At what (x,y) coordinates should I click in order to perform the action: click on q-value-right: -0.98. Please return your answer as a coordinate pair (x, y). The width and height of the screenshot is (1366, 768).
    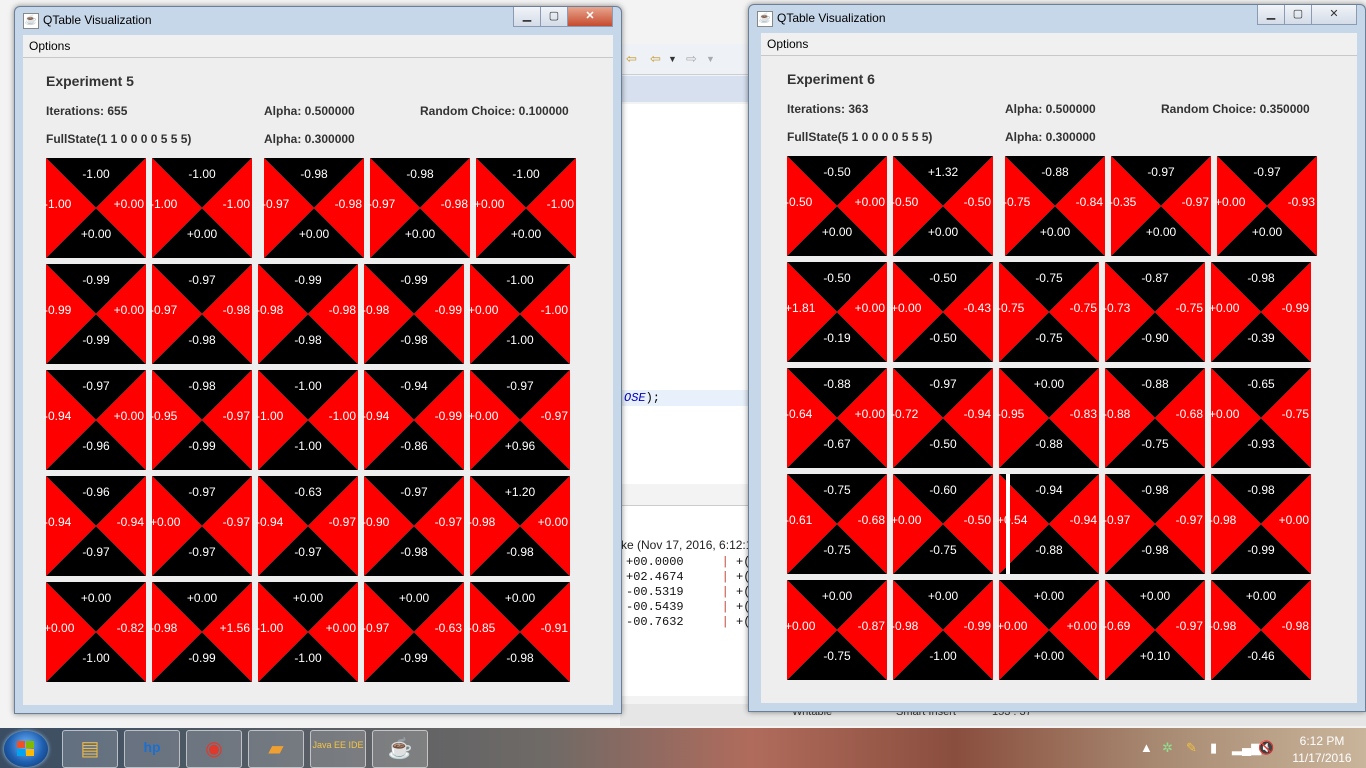
    Looking at the image, I should click on (348, 204).